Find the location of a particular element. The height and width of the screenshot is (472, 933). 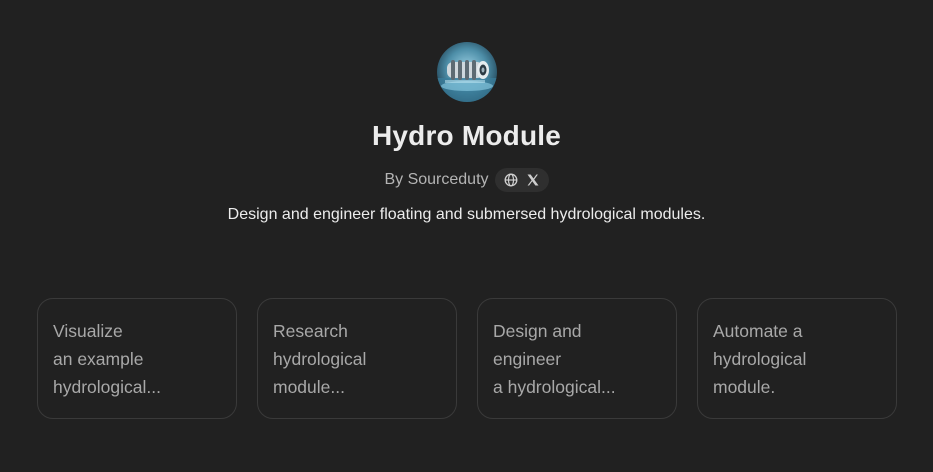

starter-line: module. is located at coordinates (744, 387).